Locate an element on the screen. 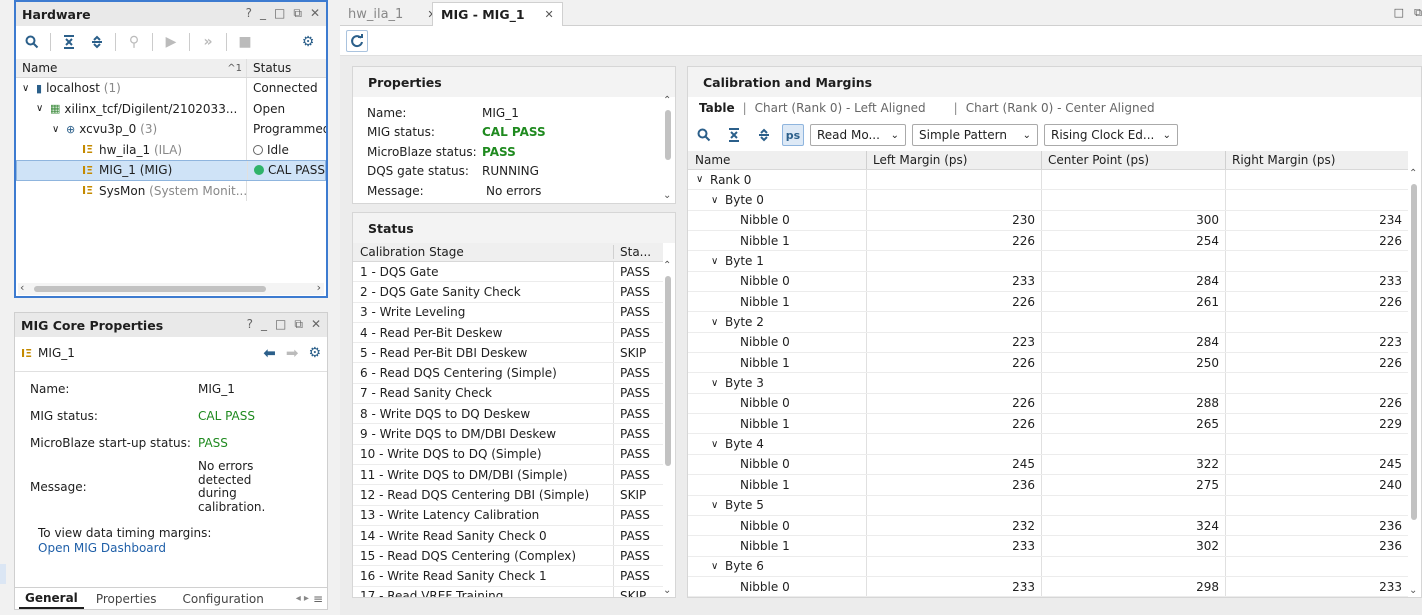  margin-row: Nibble 1 233 302 236 is located at coordinates (1048, 546).